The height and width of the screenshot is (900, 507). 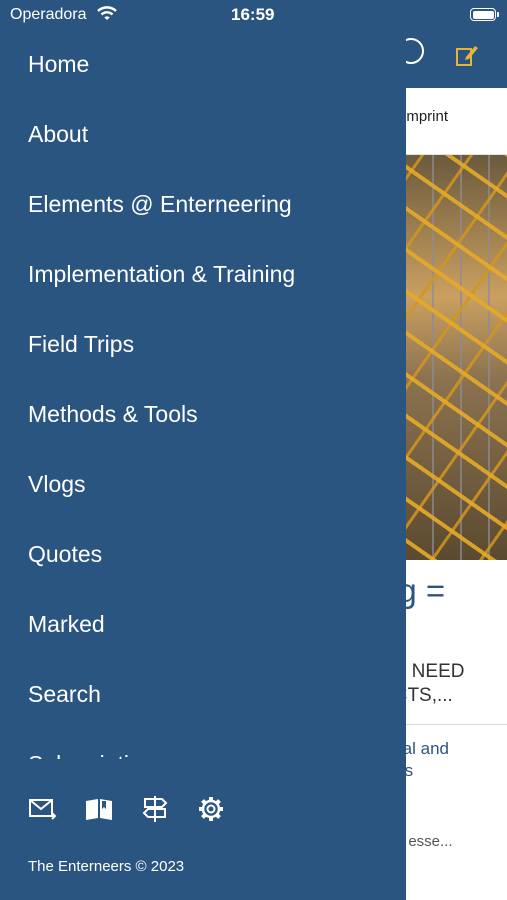 What do you see at coordinates (203, 554) in the screenshot?
I see `menu-item-quotes: Quotes` at bounding box center [203, 554].